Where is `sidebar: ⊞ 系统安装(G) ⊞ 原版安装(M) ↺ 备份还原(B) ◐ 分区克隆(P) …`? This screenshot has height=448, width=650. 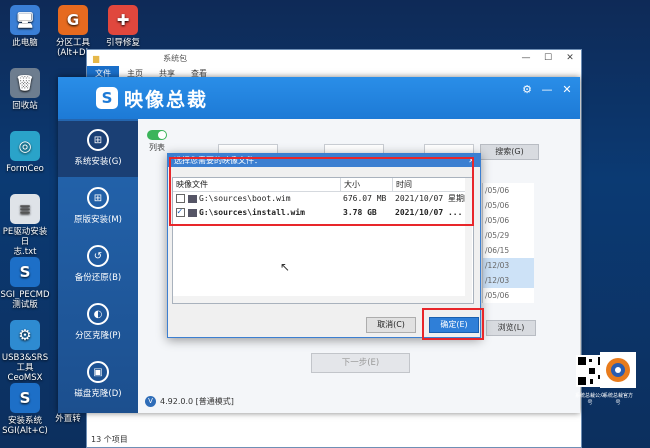 sidebar: ⊞ 系统安装(G) ⊞ 原版安装(M) ↺ 备份还原(B) ◐ 分区克隆(P) … is located at coordinates (98, 266).